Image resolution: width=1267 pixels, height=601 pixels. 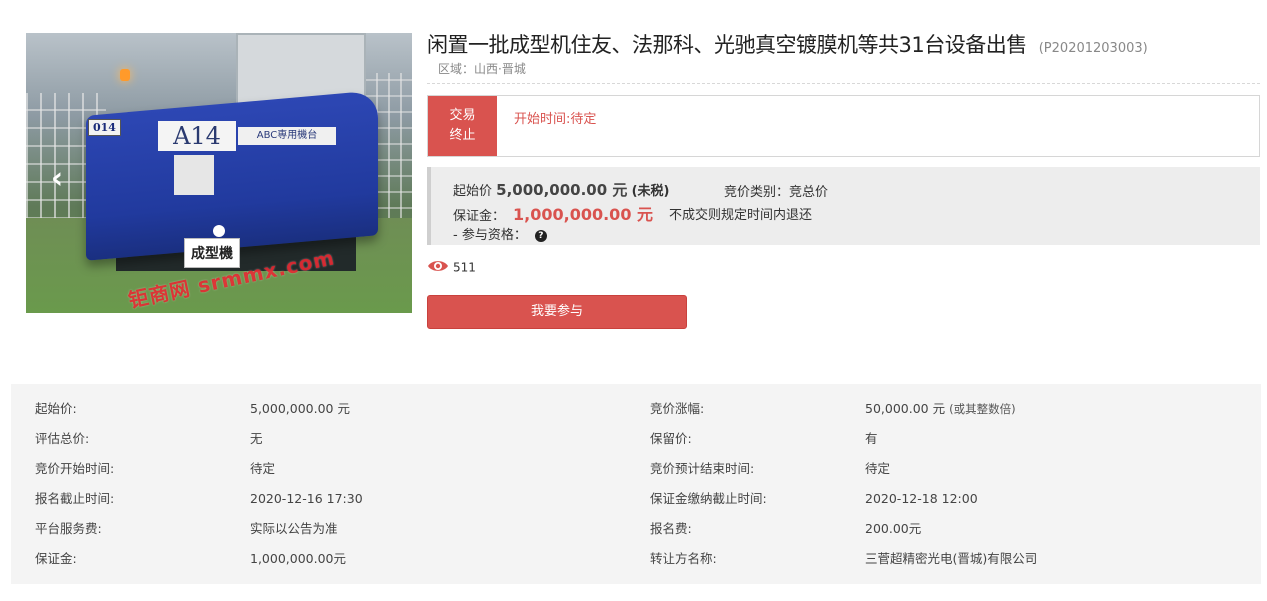 What do you see at coordinates (490, 235) in the screenshot?
I see `qualification-label: - 参与资格：` at bounding box center [490, 235].